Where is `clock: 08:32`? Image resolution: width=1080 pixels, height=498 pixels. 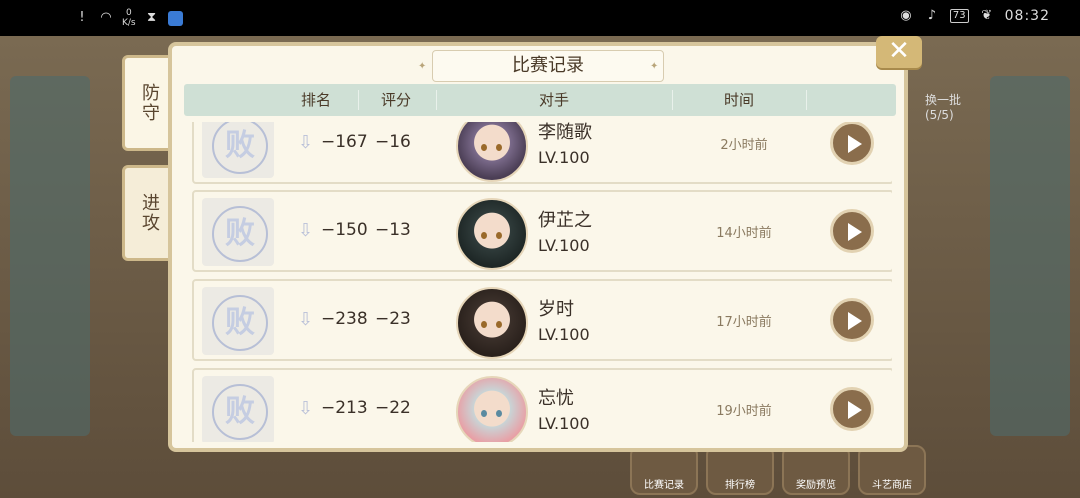
clock: 08:32 is located at coordinates (1027, 16).